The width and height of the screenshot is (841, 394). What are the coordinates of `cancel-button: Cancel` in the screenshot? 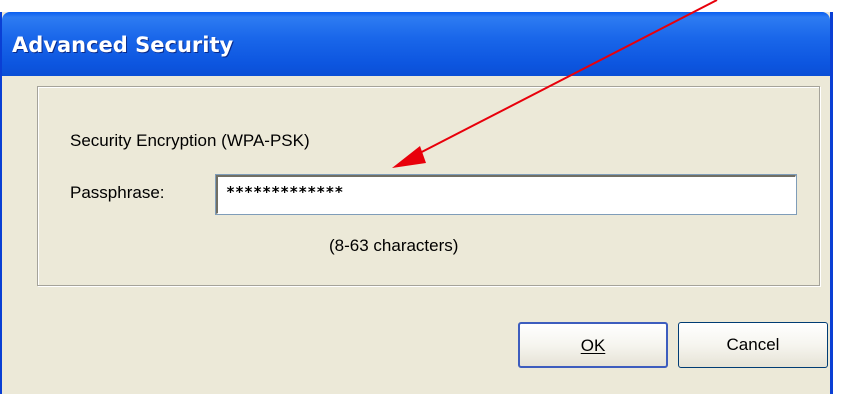 It's located at (753, 345).